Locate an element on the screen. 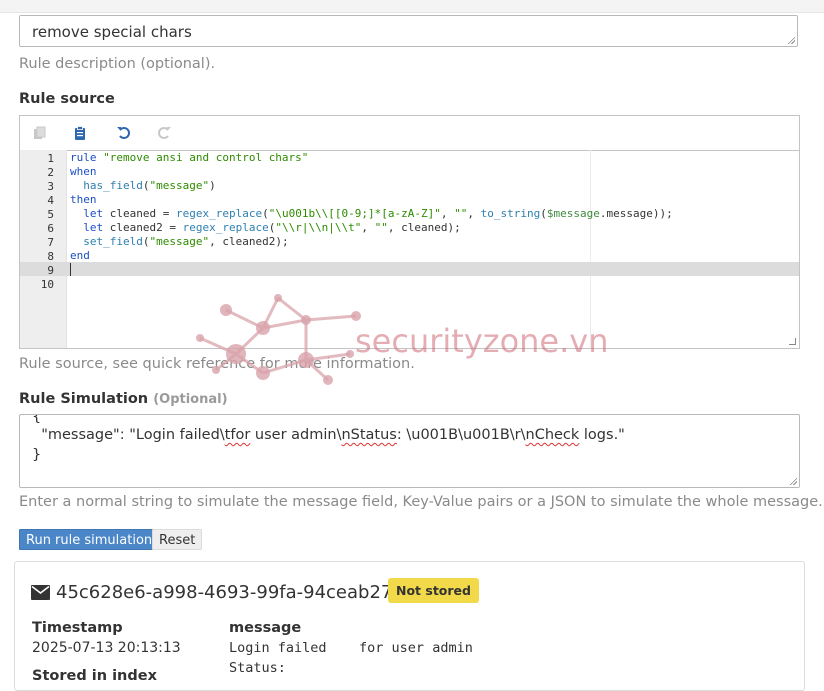  line-number: 4 is located at coordinates (50, 200).